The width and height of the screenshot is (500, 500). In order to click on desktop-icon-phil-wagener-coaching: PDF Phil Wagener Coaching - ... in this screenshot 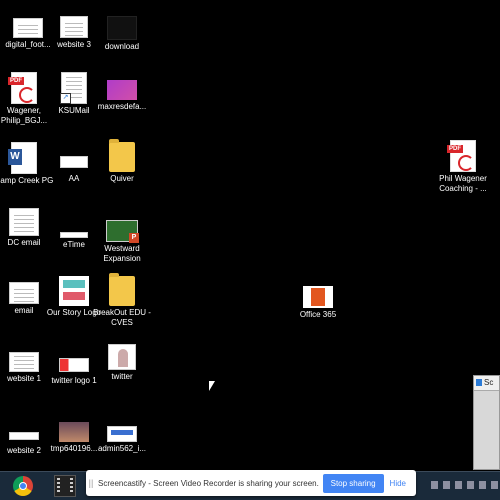, I will do `click(463, 167)`.